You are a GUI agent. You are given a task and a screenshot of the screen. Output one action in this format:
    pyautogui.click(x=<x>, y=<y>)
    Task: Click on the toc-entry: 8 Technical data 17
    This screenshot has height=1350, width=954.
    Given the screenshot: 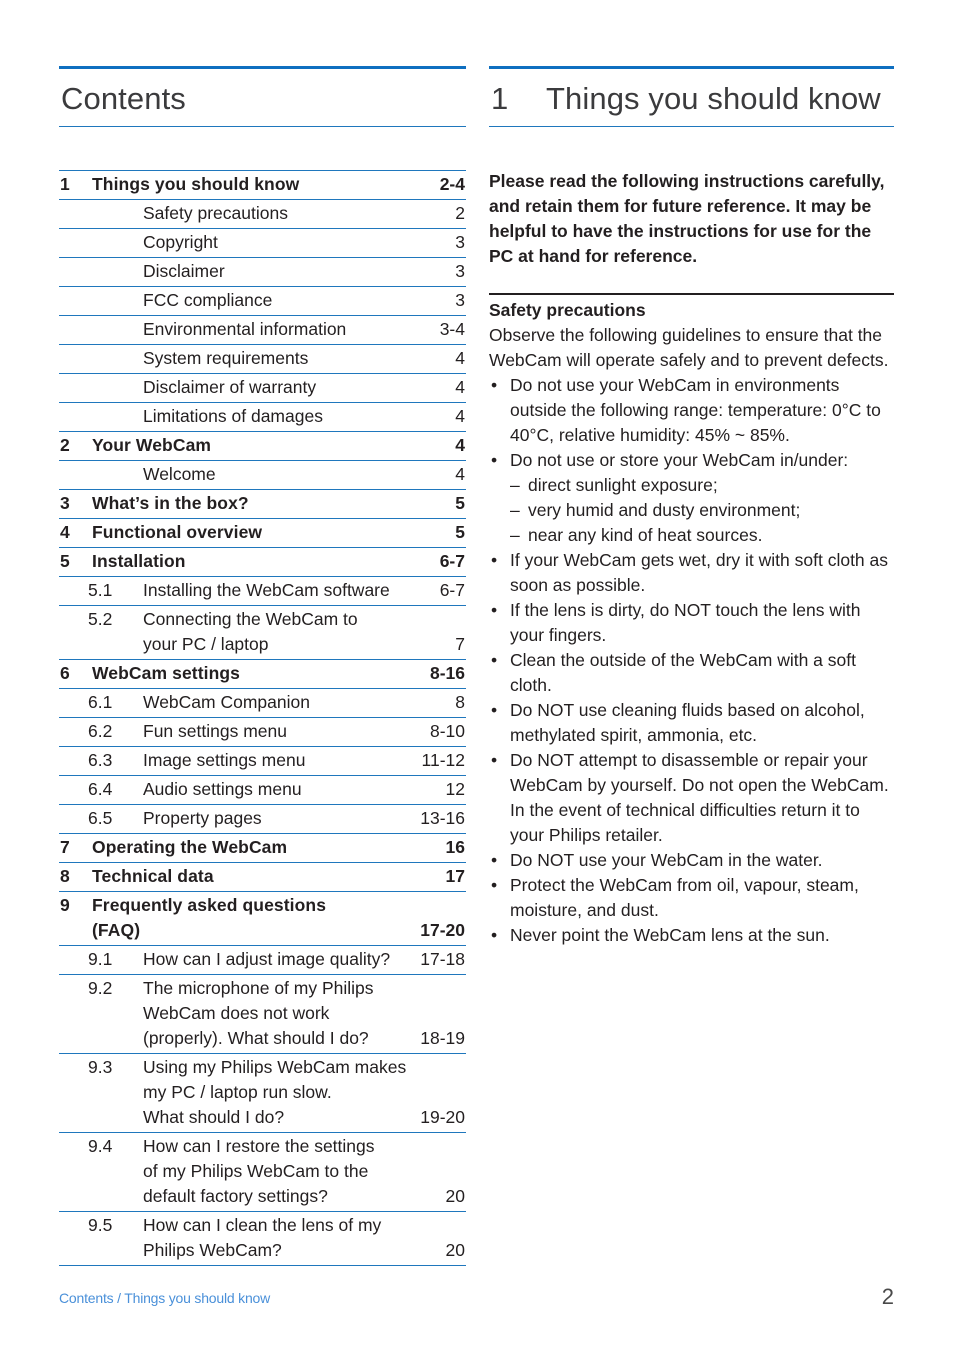 What is the action you would take?
    pyautogui.click(x=262, y=877)
    